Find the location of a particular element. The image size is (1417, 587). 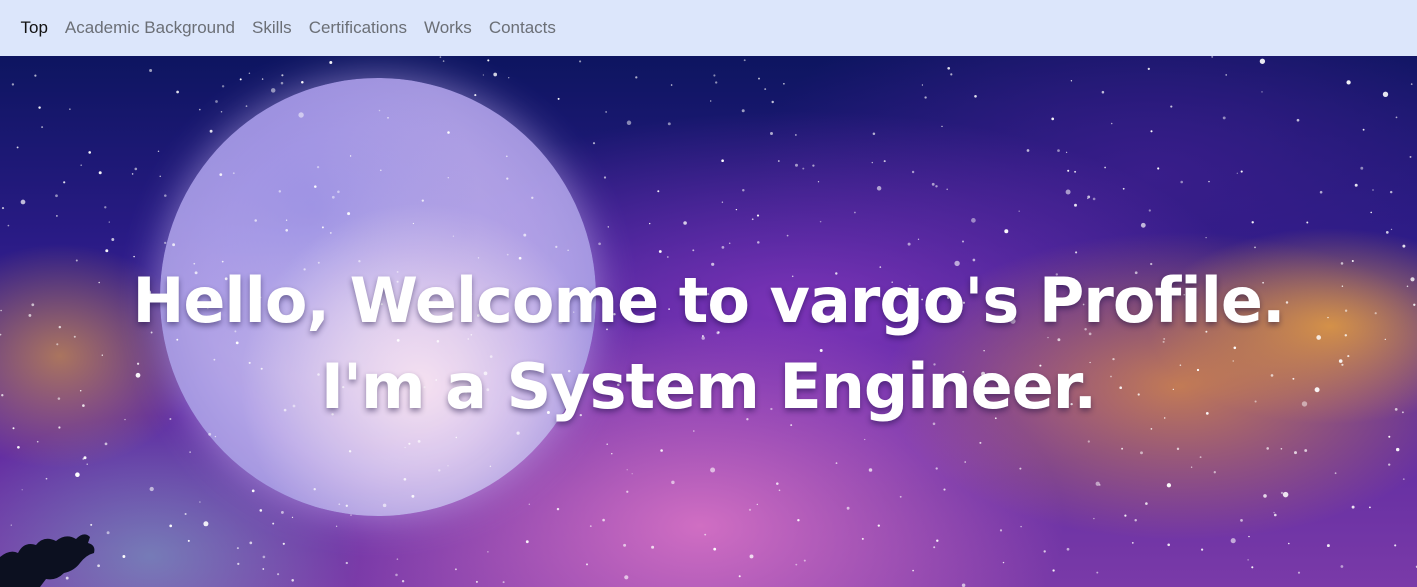

nav-item-works: Works is located at coordinates (447, 28).